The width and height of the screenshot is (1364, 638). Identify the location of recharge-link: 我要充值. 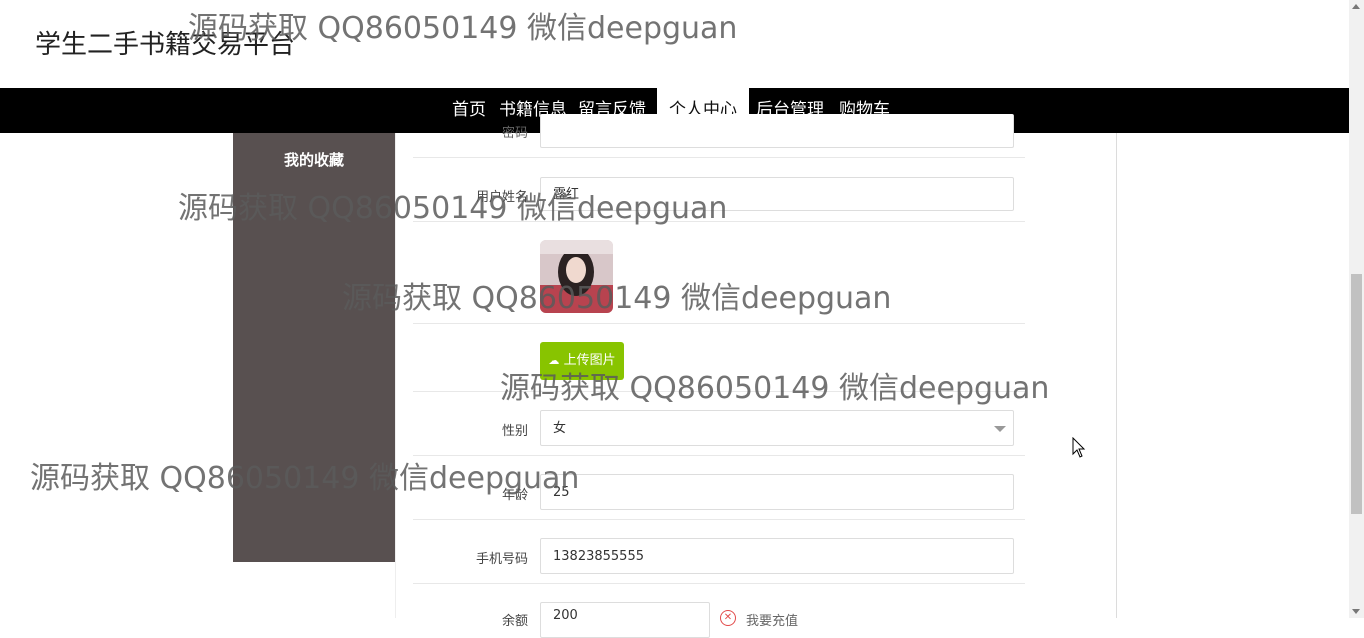
(772, 619).